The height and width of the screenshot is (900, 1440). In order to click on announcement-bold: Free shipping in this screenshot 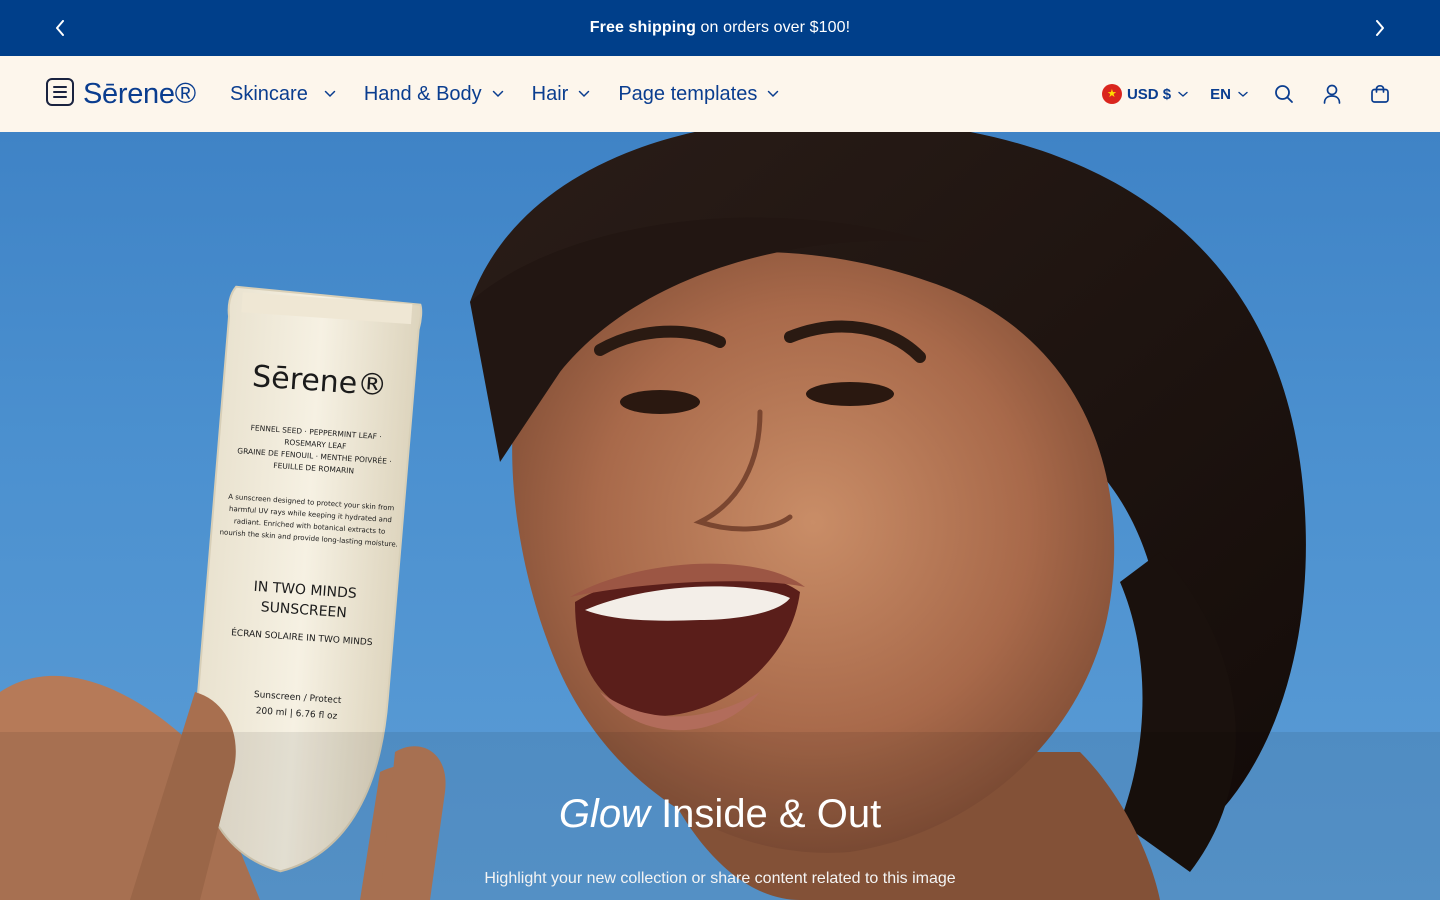, I will do `click(642, 27)`.